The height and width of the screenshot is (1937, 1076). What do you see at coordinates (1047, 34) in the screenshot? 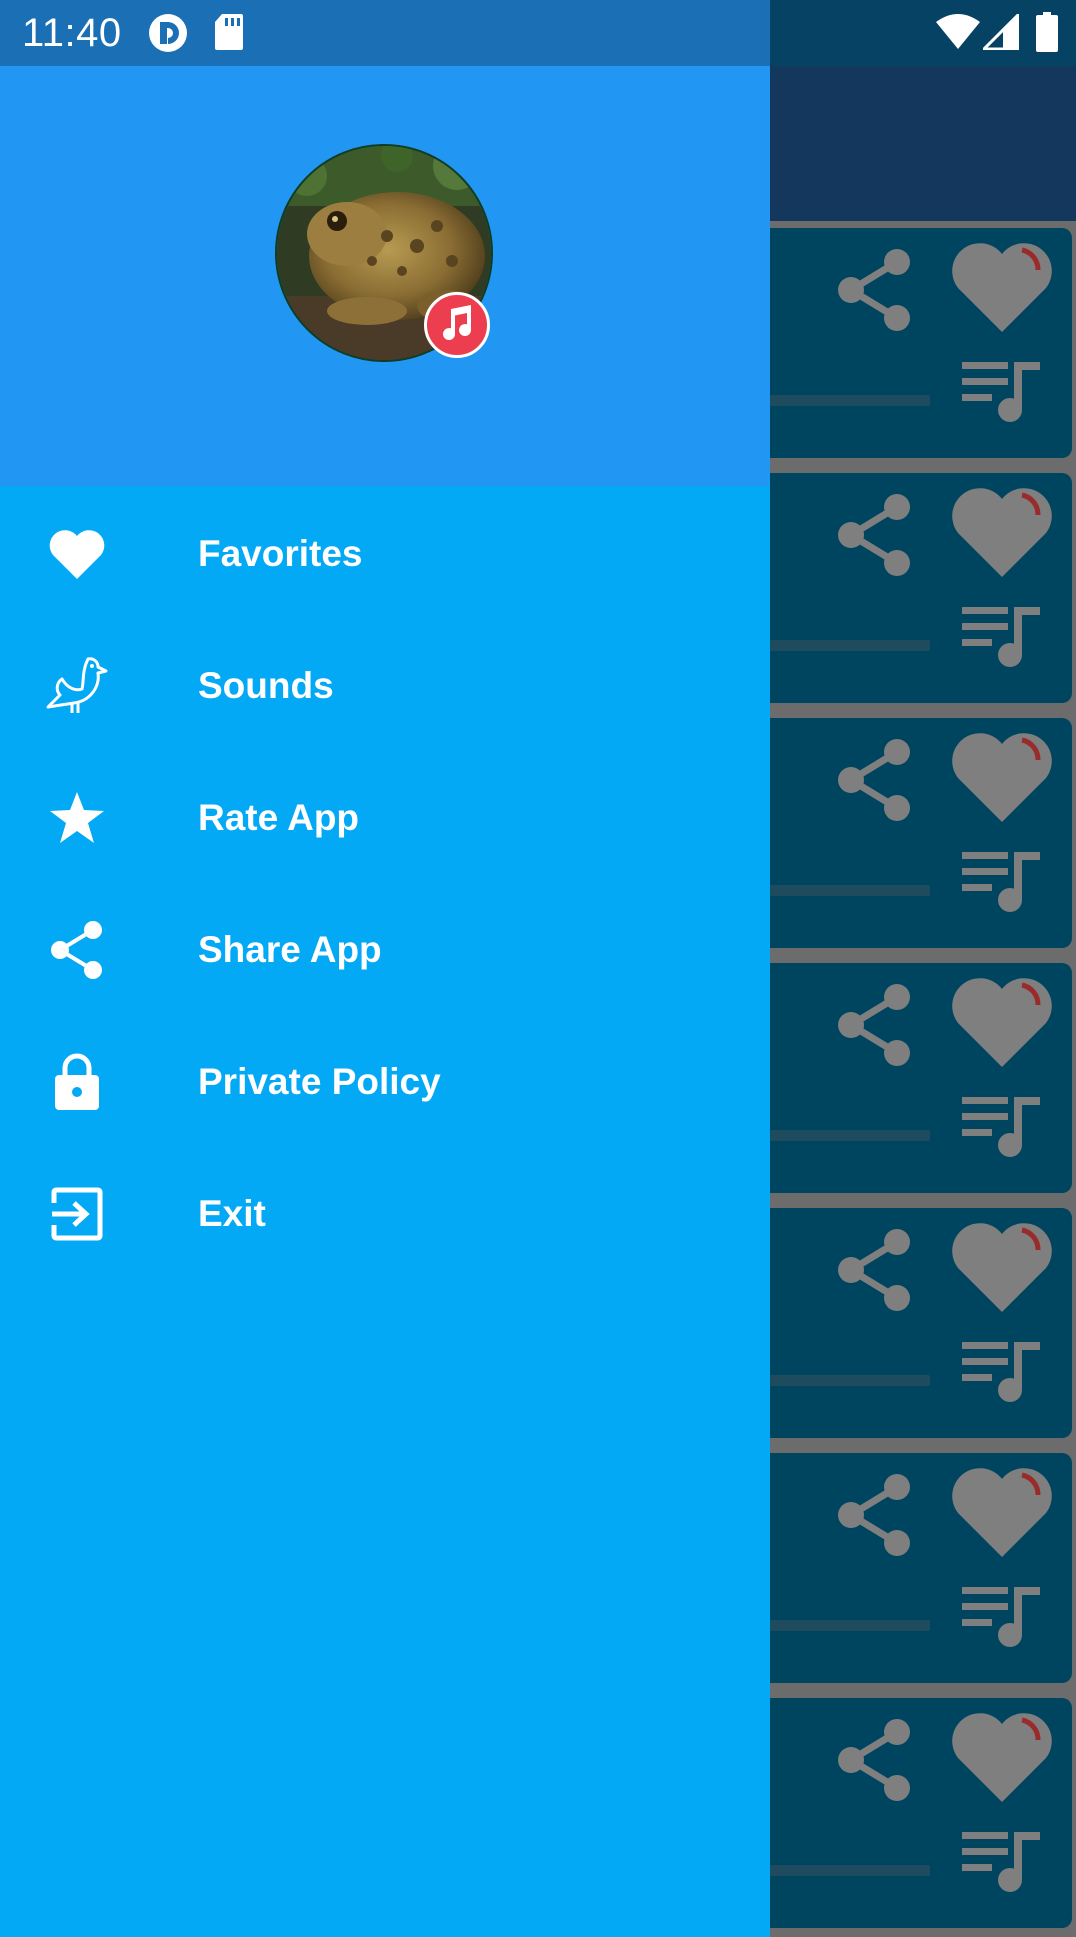
I see `battery-icon` at bounding box center [1047, 34].